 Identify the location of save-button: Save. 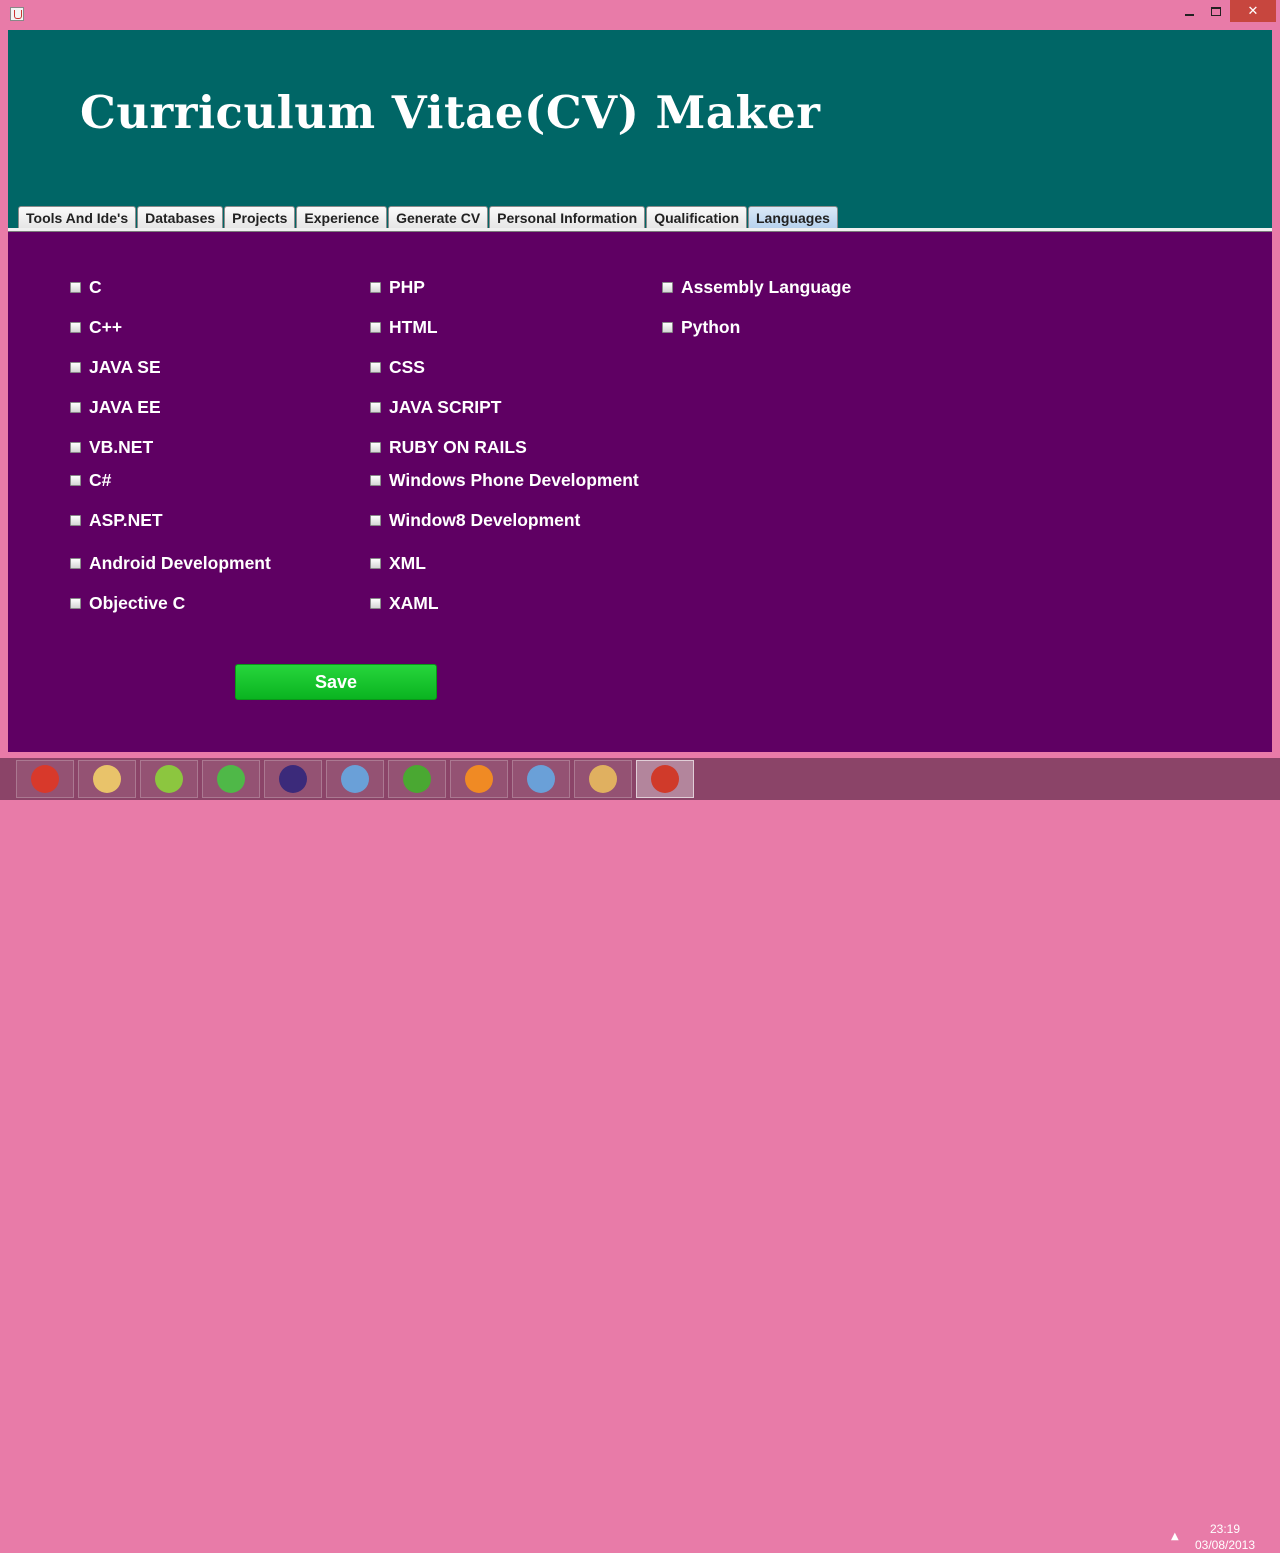
(336, 682).